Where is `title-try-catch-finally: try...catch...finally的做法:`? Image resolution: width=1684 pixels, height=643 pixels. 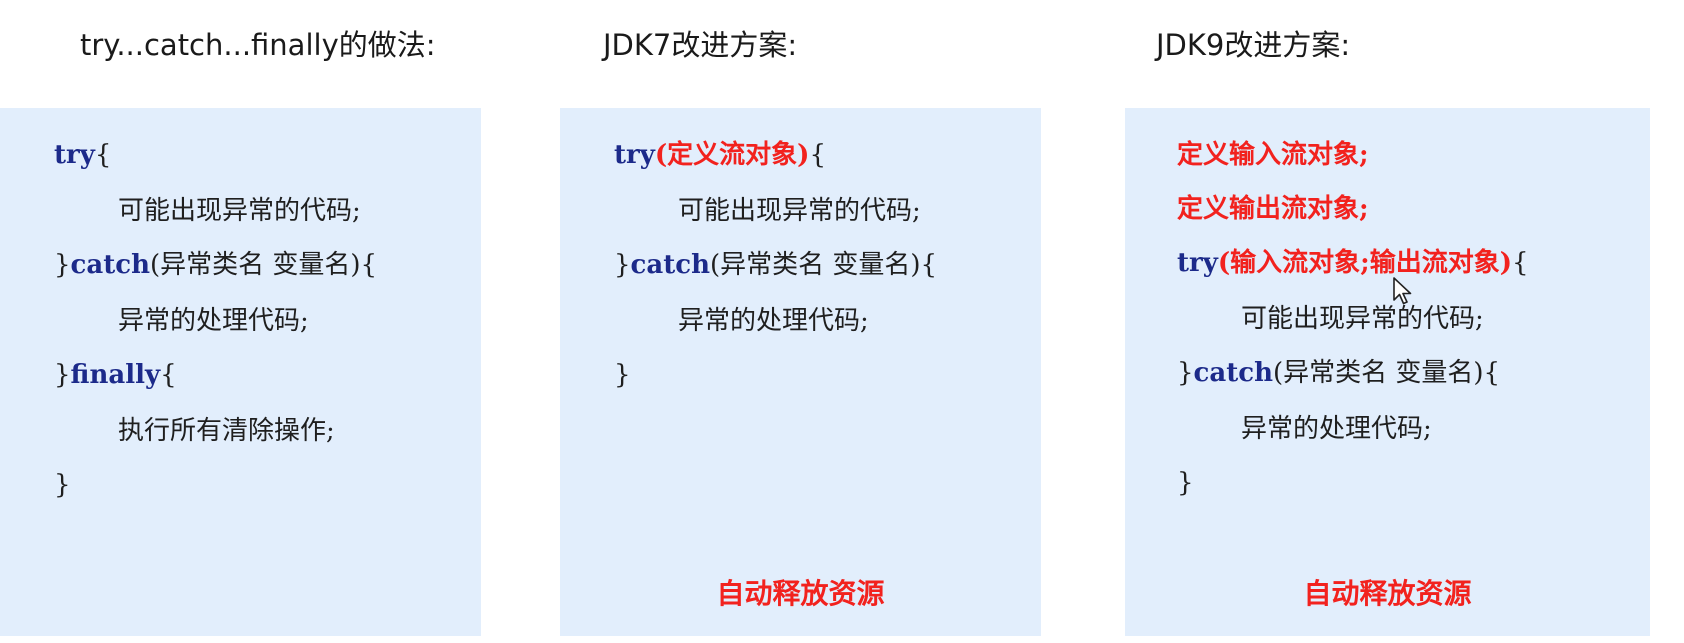
title-try-catch-finally: try...catch...finally的做法: is located at coordinates (258, 45).